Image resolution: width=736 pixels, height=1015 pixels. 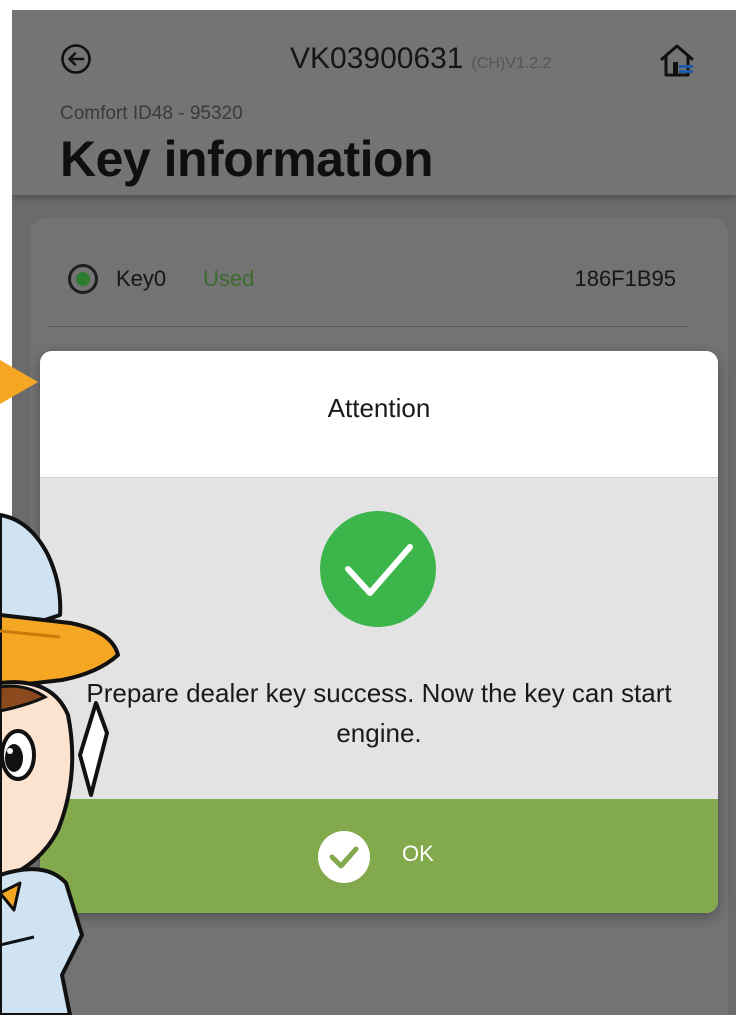 I want to click on key-list-item: Key0 Used 186F1B95, so click(x=368, y=280).